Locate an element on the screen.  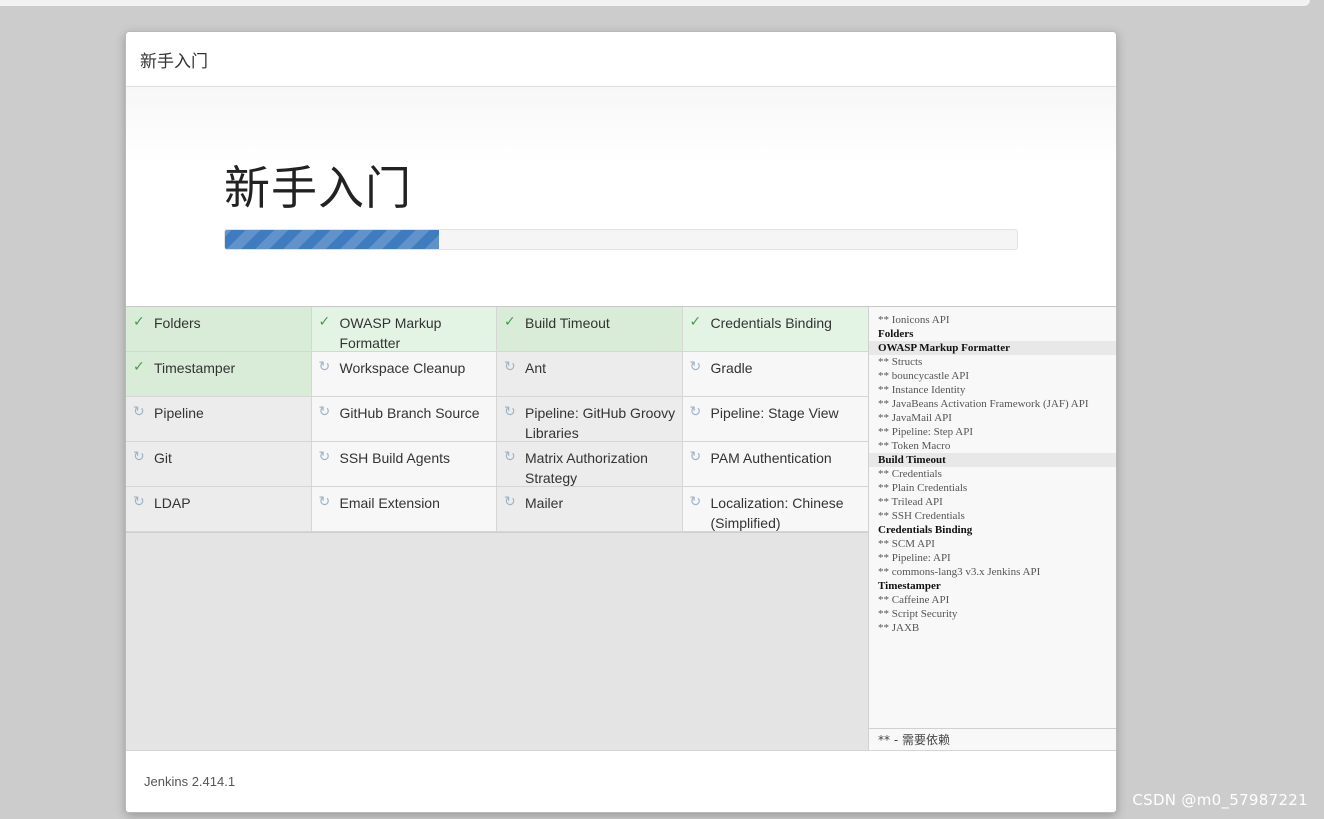
log-plugin-line: Folders is located at coordinates (896, 334).